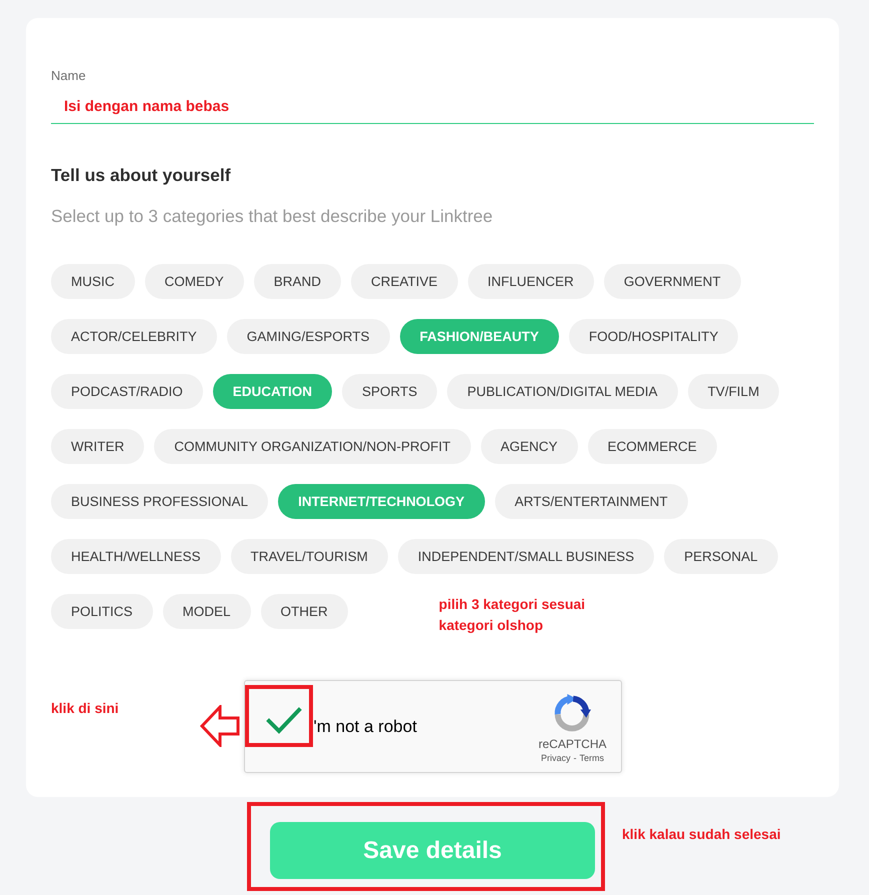 Image resolution: width=869 pixels, height=895 pixels. I want to click on category-chip: PODCAST/RADIO, so click(127, 391).